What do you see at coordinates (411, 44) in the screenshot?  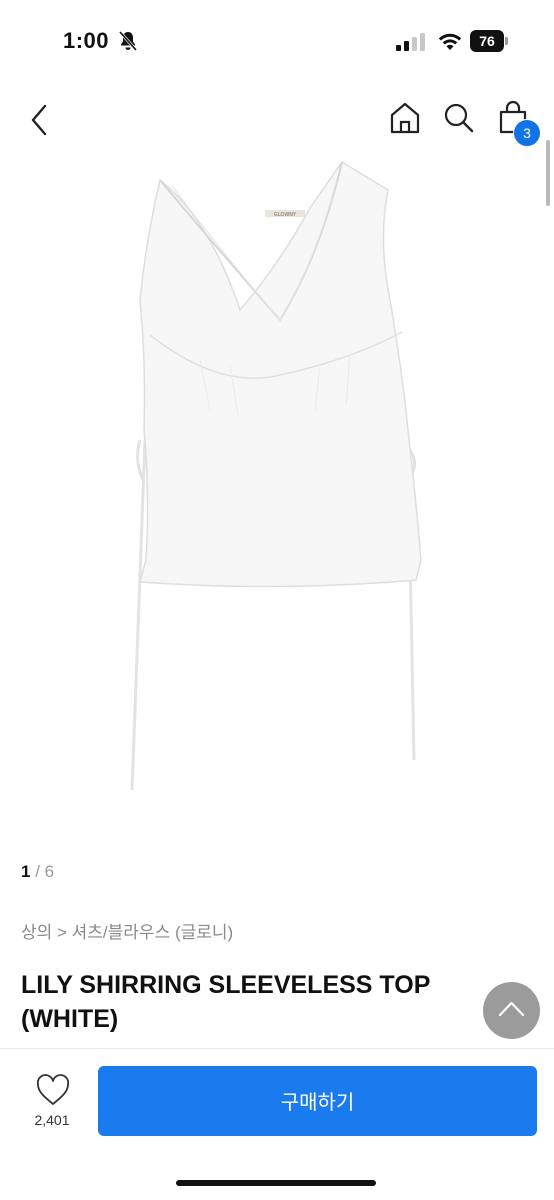 I see `signal-icon` at bounding box center [411, 44].